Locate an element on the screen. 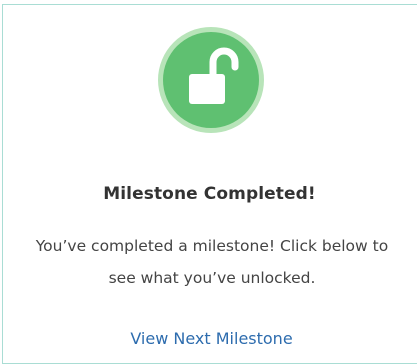  milestone-title: Milestone Completed! is located at coordinates (209, 194).